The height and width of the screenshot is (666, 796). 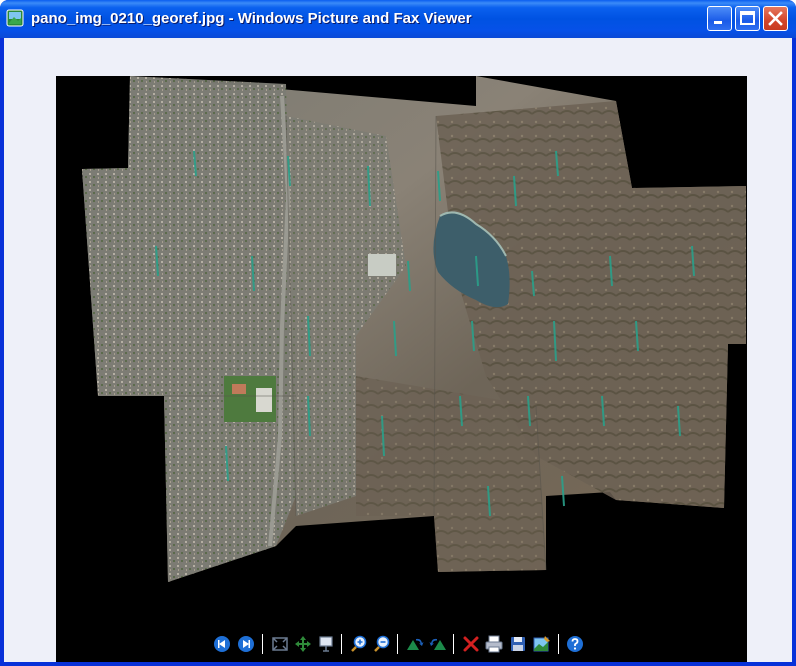 I want to click on minimize-button, so click(x=719, y=18).